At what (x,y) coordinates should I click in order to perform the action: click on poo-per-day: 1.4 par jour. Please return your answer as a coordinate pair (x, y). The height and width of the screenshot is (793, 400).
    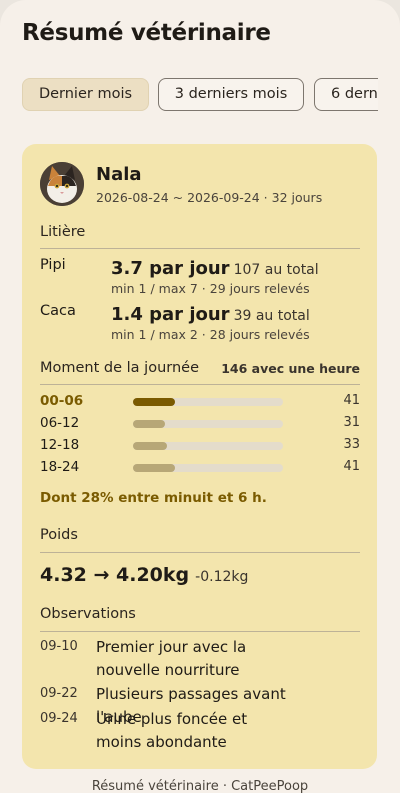
    Looking at the image, I should click on (170, 314).